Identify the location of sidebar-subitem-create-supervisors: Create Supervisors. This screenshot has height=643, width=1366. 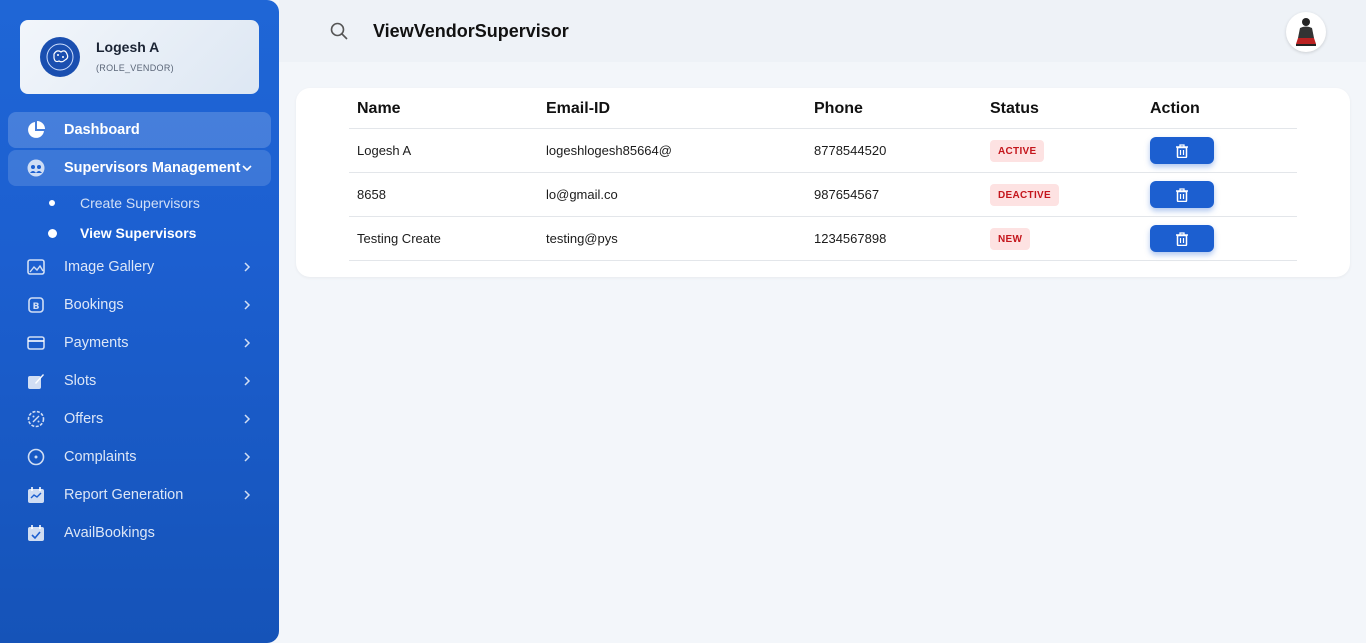
(140, 203).